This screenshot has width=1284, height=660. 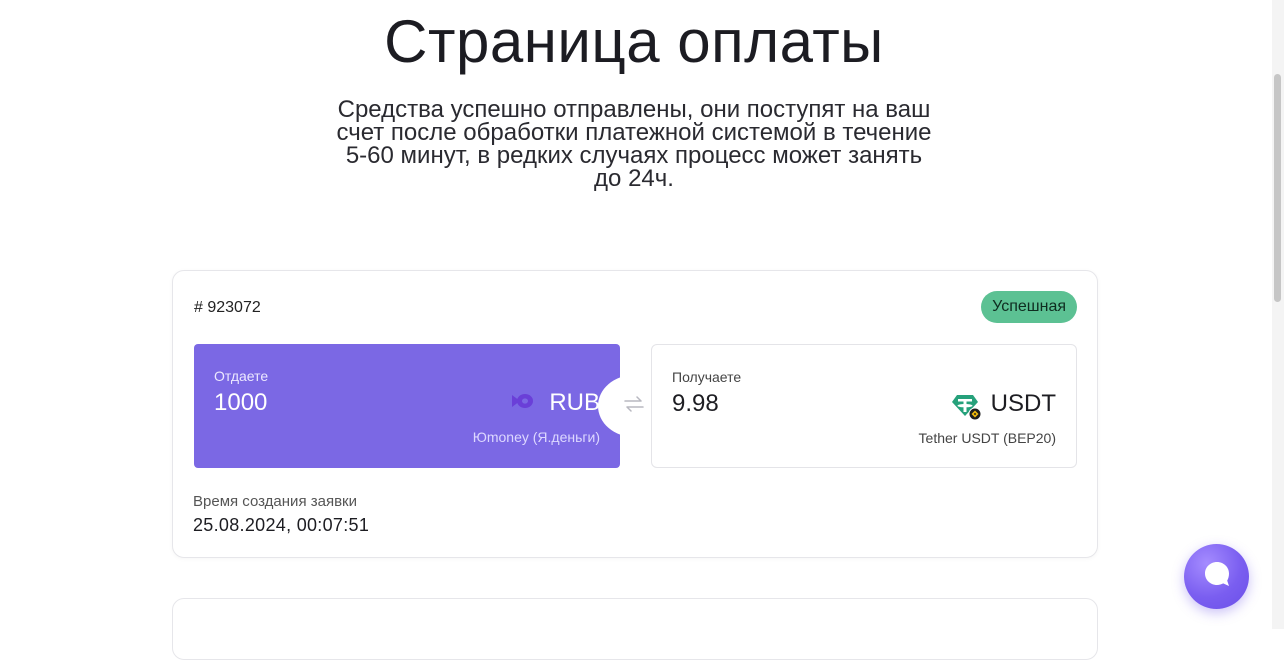 What do you see at coordinates (227, 307) in the screenshot?
I see `order-id: # 923072` at bounding box center [227, 307].